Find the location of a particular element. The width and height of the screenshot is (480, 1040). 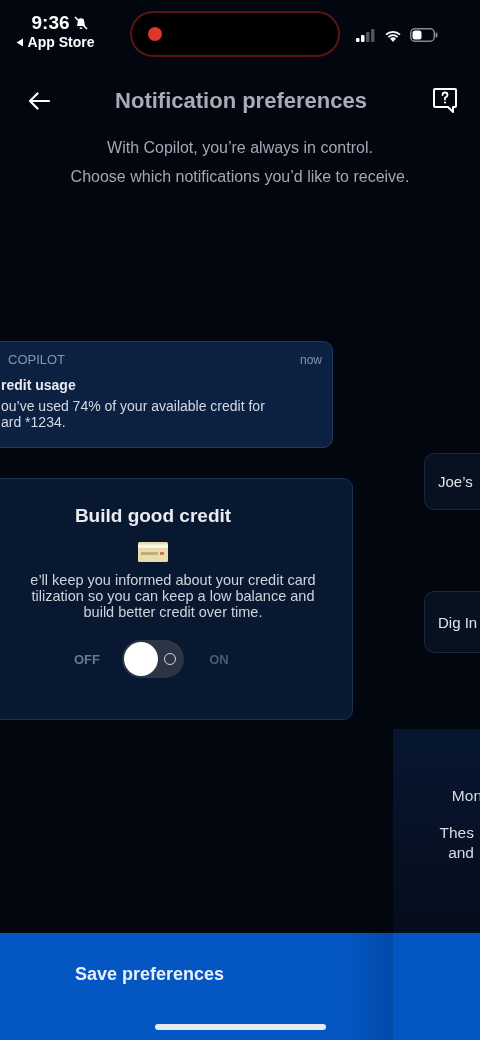

back-button is located at coordinates (39, 100).